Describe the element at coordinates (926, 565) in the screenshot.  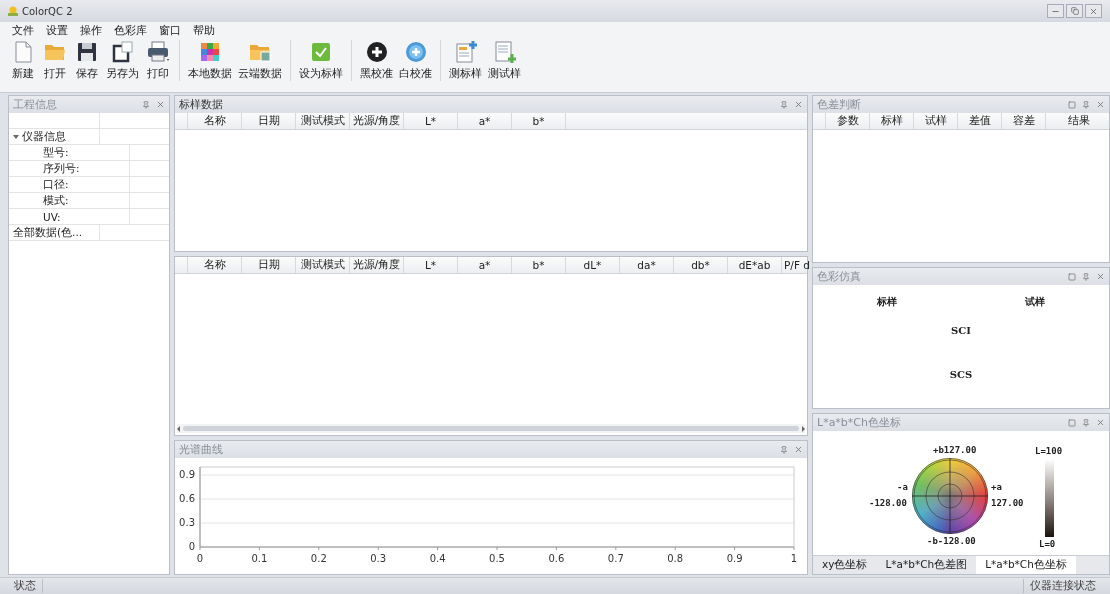
I see `tab: L*a*b*Ch色差图` at that location.